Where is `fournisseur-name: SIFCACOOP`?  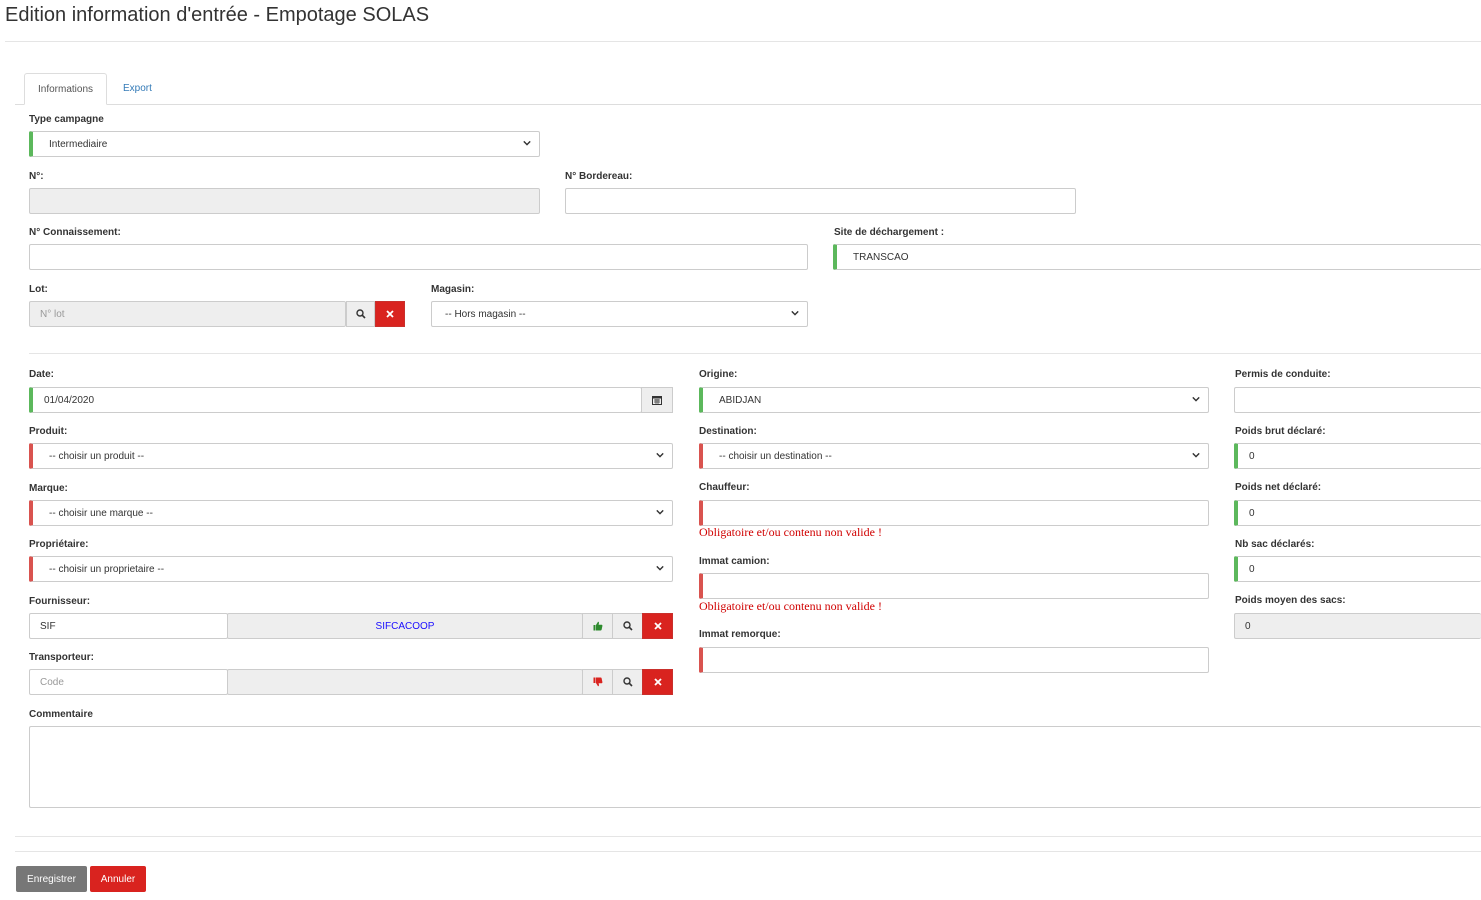
fournisseur-name: SIFCACOOP is located at coordinates (405, 626).